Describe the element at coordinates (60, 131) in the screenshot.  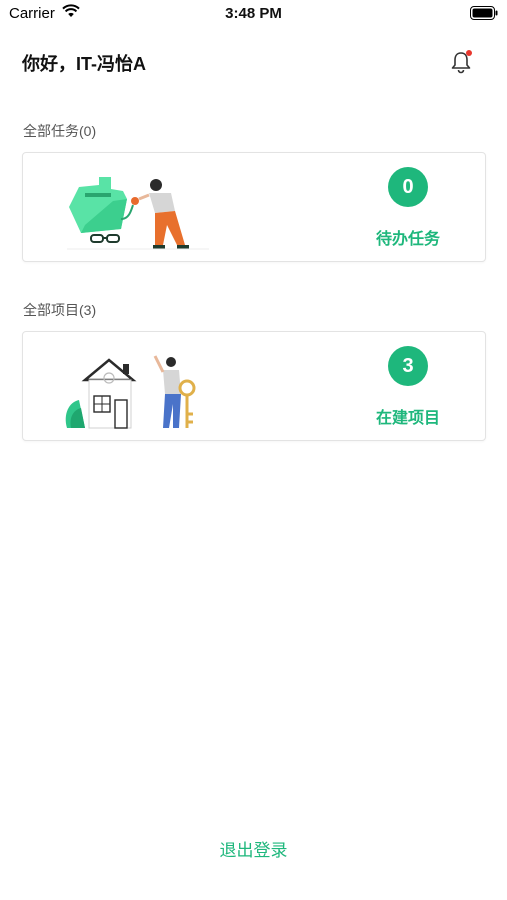
I see `tasks-section-title: 全部任务(0)` at that location.